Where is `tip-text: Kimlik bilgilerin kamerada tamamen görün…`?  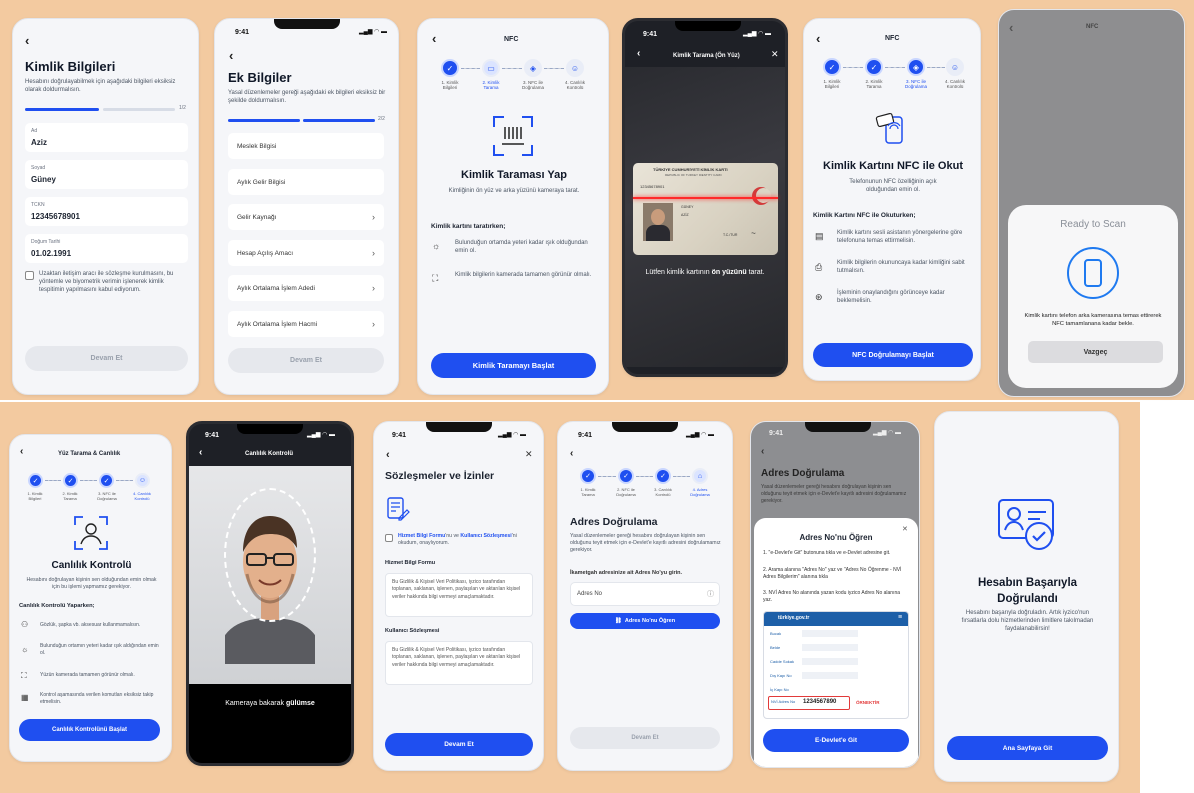 tip-text: Kimlik bilgilerin kamerada tamamen görün… is located at coordinates (523, 275).